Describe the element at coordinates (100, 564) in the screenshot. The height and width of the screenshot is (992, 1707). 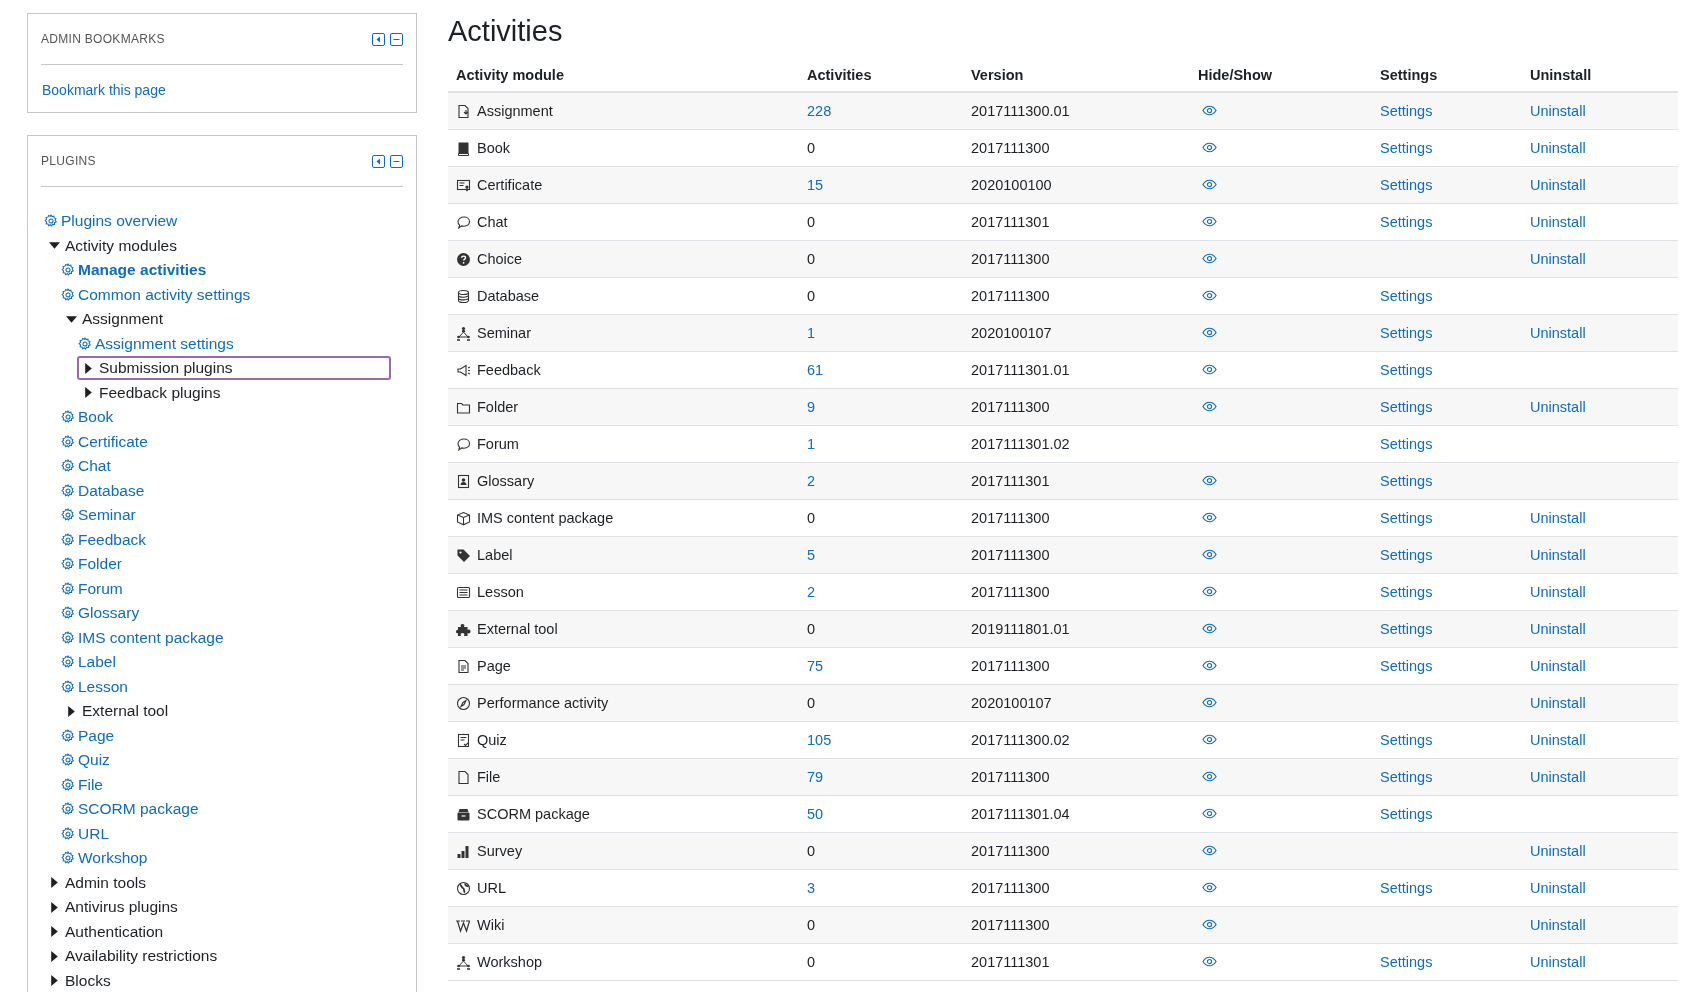
I see `tree-link: Folder` at that location.